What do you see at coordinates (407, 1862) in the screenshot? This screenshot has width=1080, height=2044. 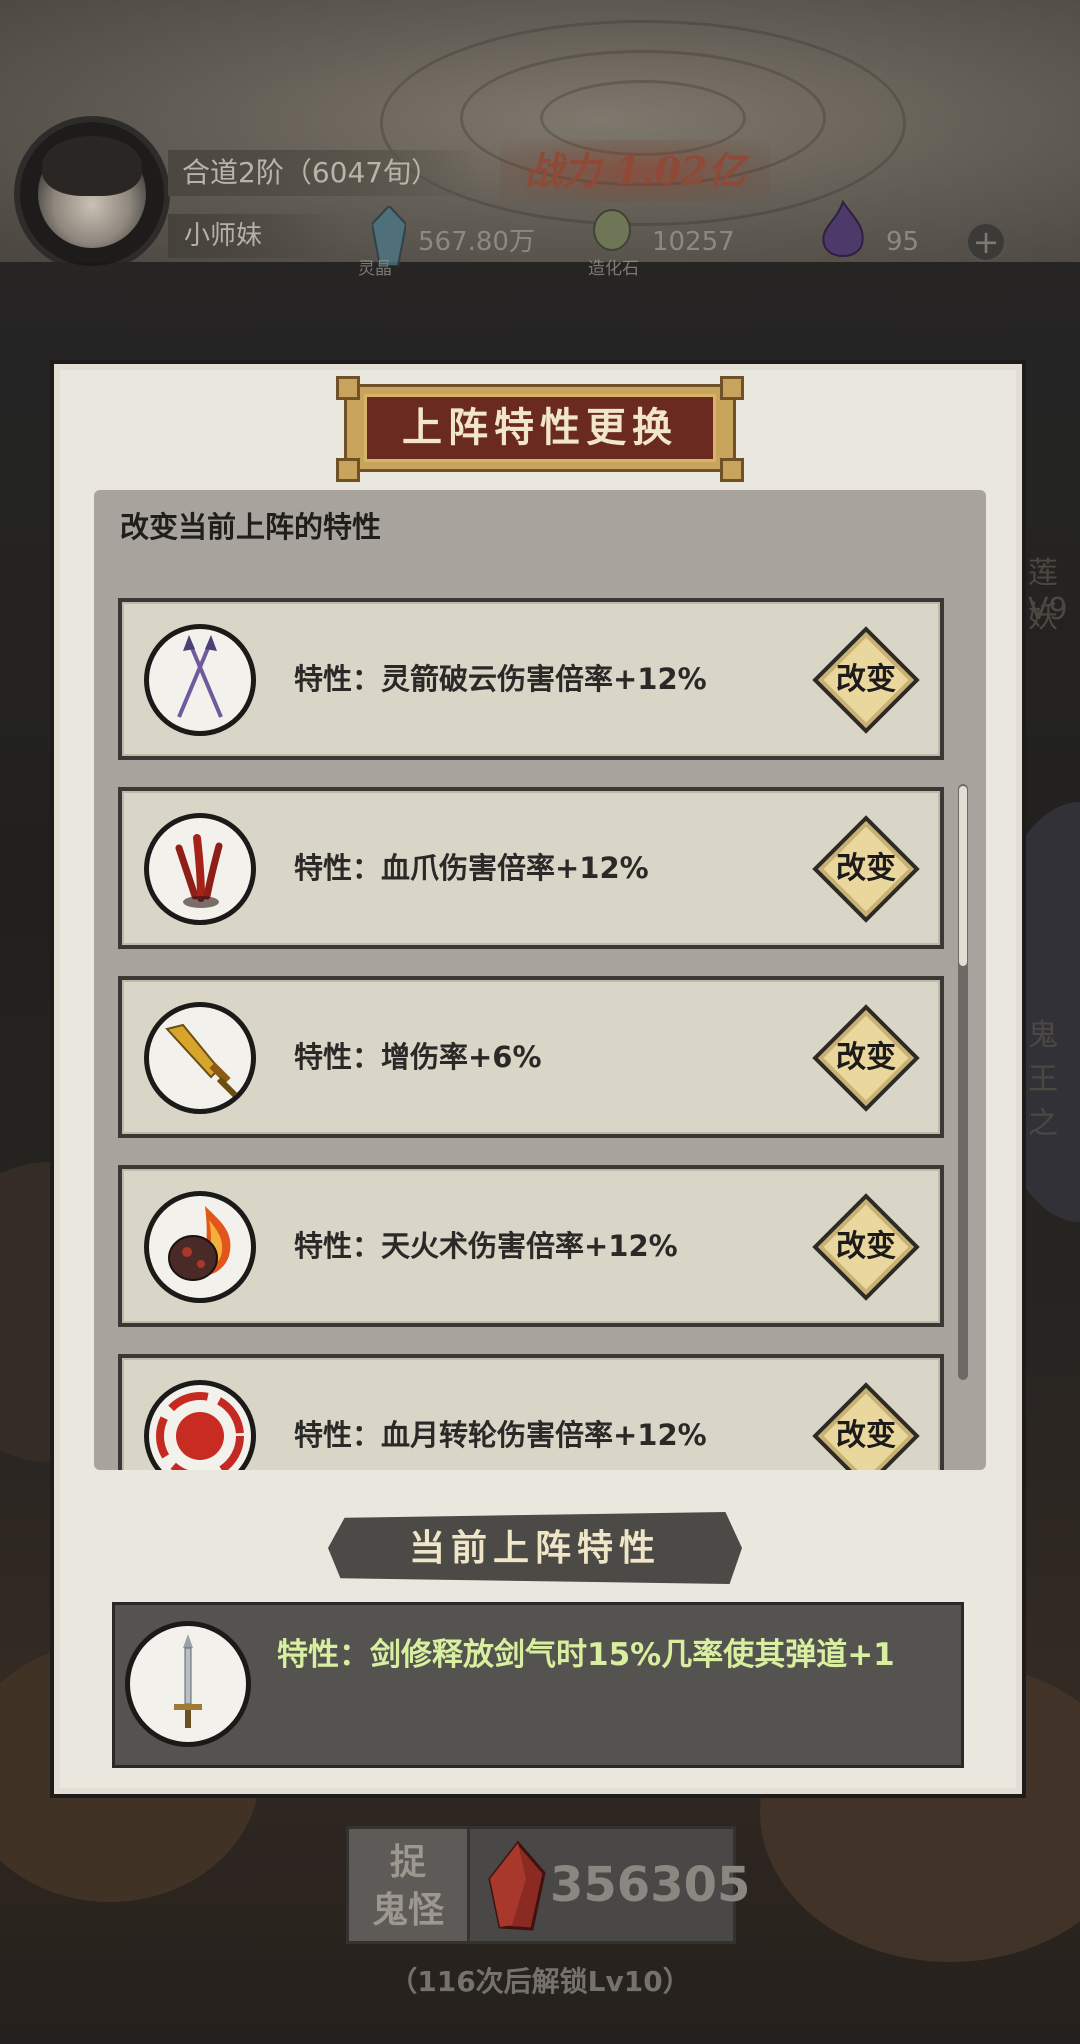 I see `catch-ghost-label-line1: 捉` at bounding box center [407, 1862].